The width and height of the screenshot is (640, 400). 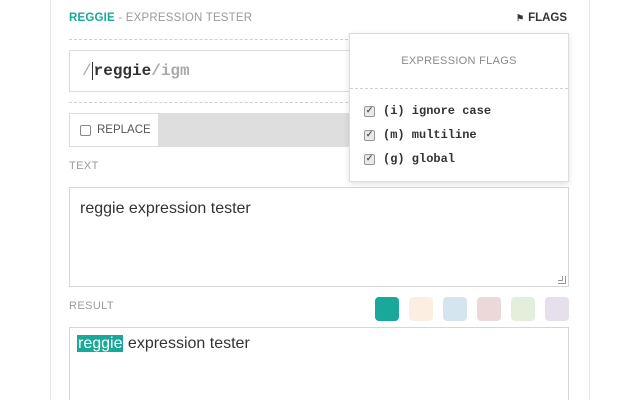 I want to click on flags-button: ⚑ FLAGS, so click(x=541, y=18).